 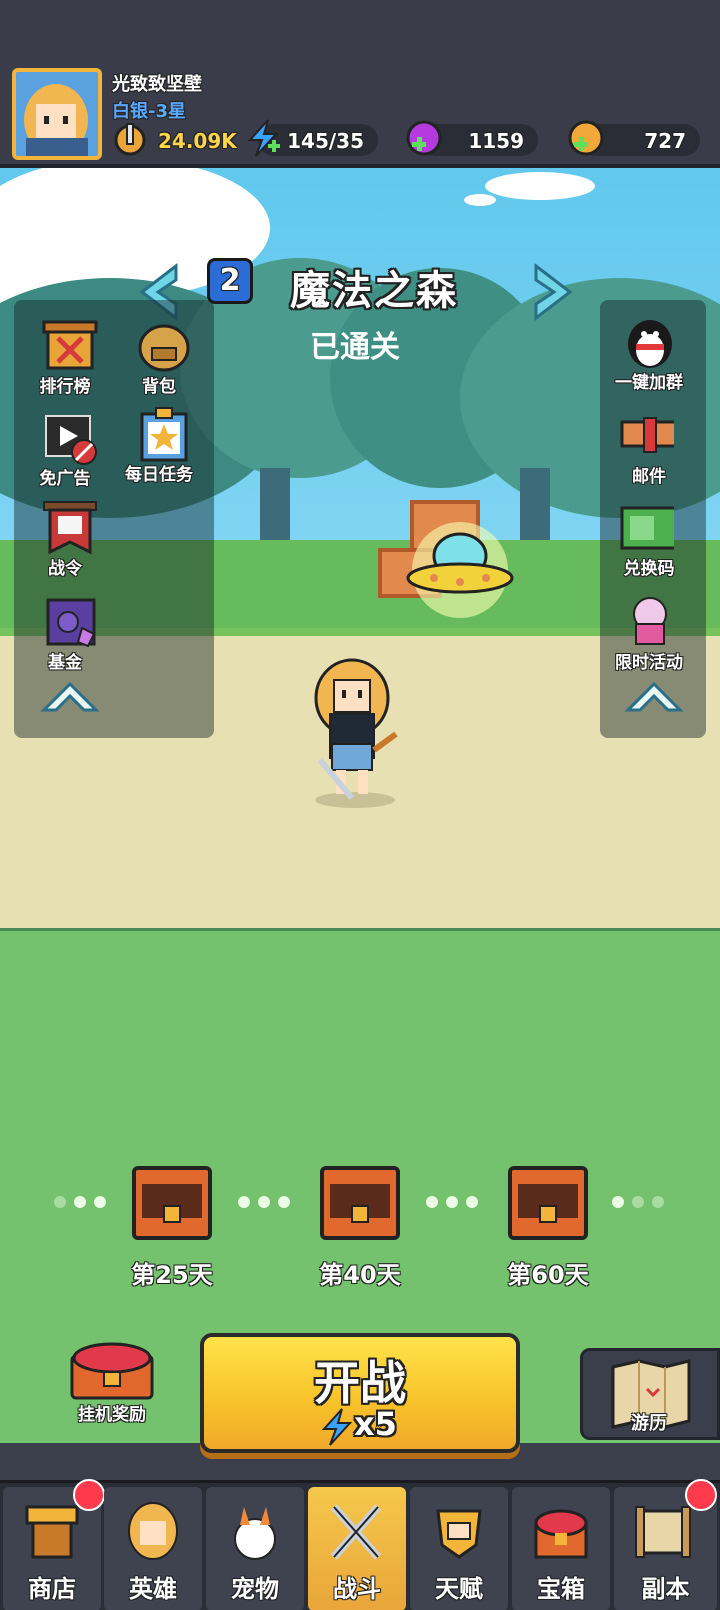 I want to click on battle-pass-button: 战令, so click(x=65, y=544).